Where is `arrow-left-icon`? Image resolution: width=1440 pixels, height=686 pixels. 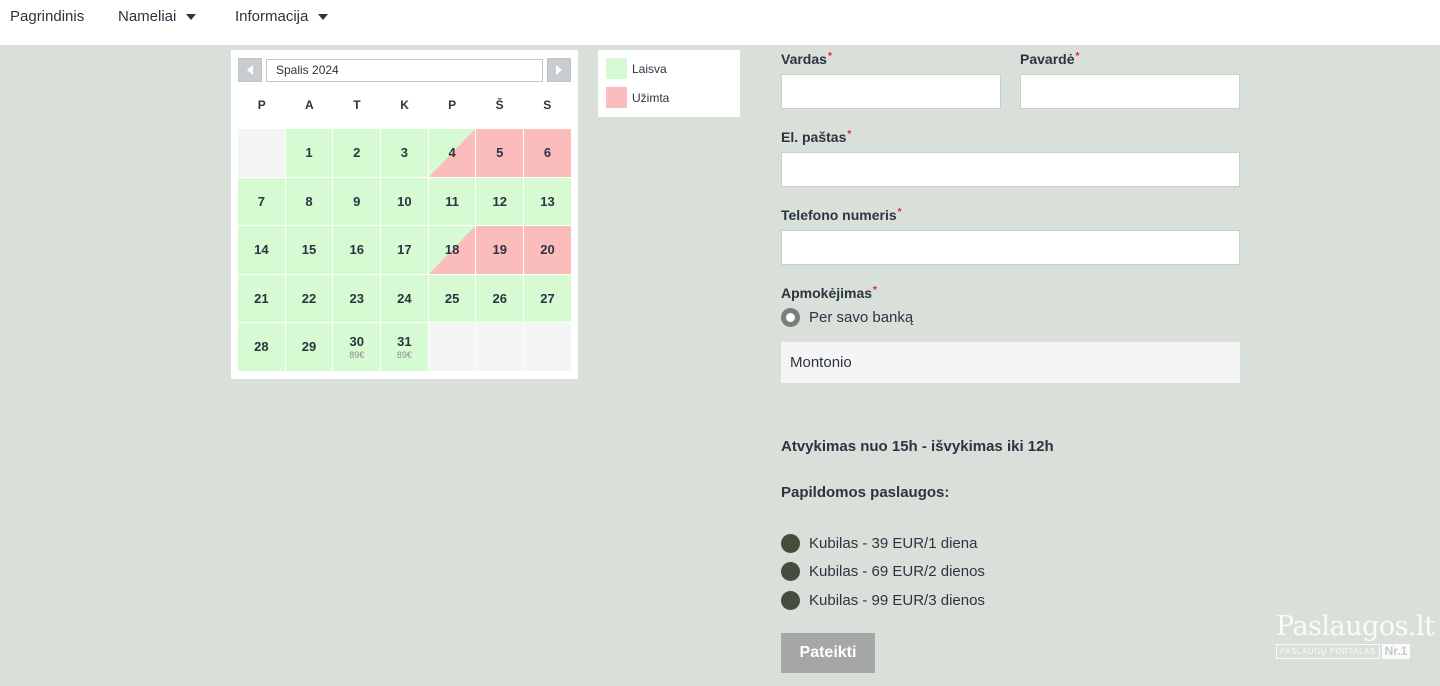
arrow-left-icon is located at coordinates (250, 70).